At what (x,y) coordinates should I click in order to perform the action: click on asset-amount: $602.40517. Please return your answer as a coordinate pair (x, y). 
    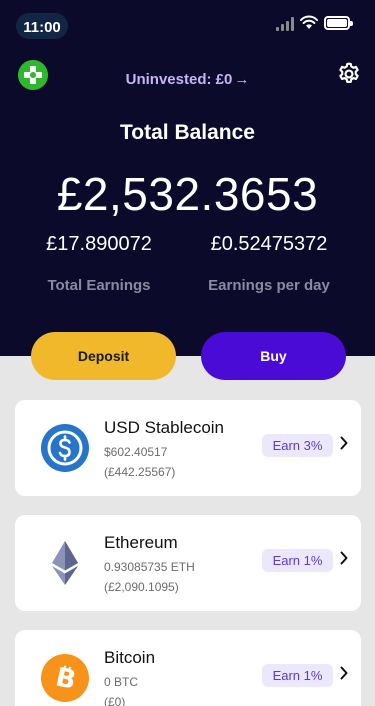
    Looking at the image, I should click on (136, 452).